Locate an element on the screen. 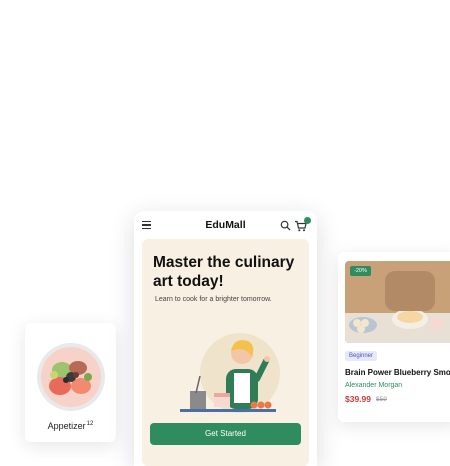 The width and height of the screenshot is (450, 466). get-started-button: Get Started is located at coordinates (225, 434).